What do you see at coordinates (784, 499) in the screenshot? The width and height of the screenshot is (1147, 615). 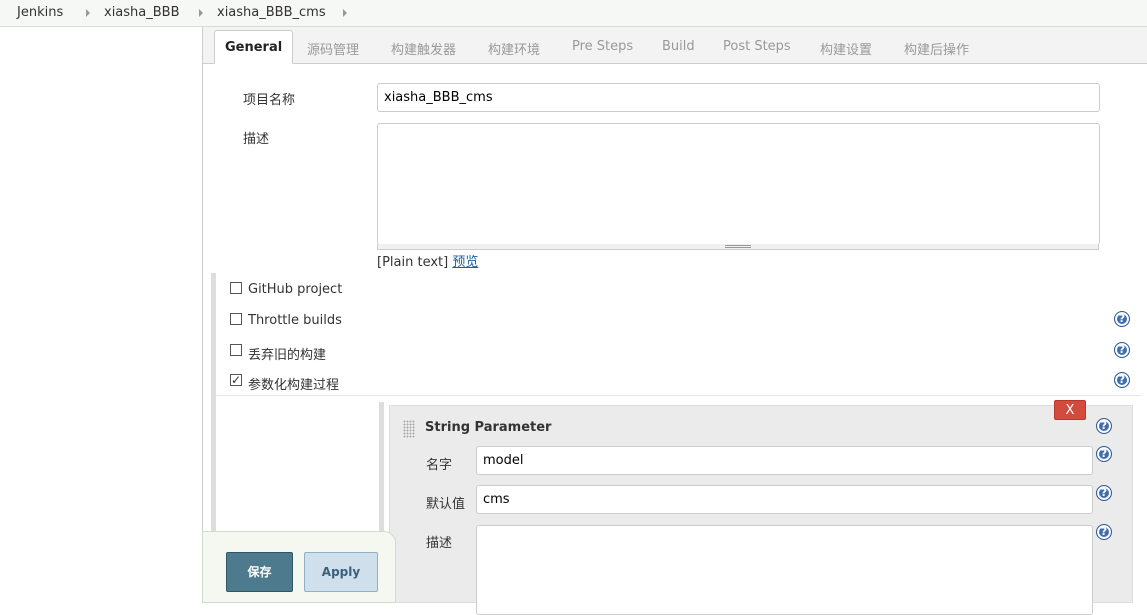 I see `parameter-default-input` at bounding box center [784, 499].